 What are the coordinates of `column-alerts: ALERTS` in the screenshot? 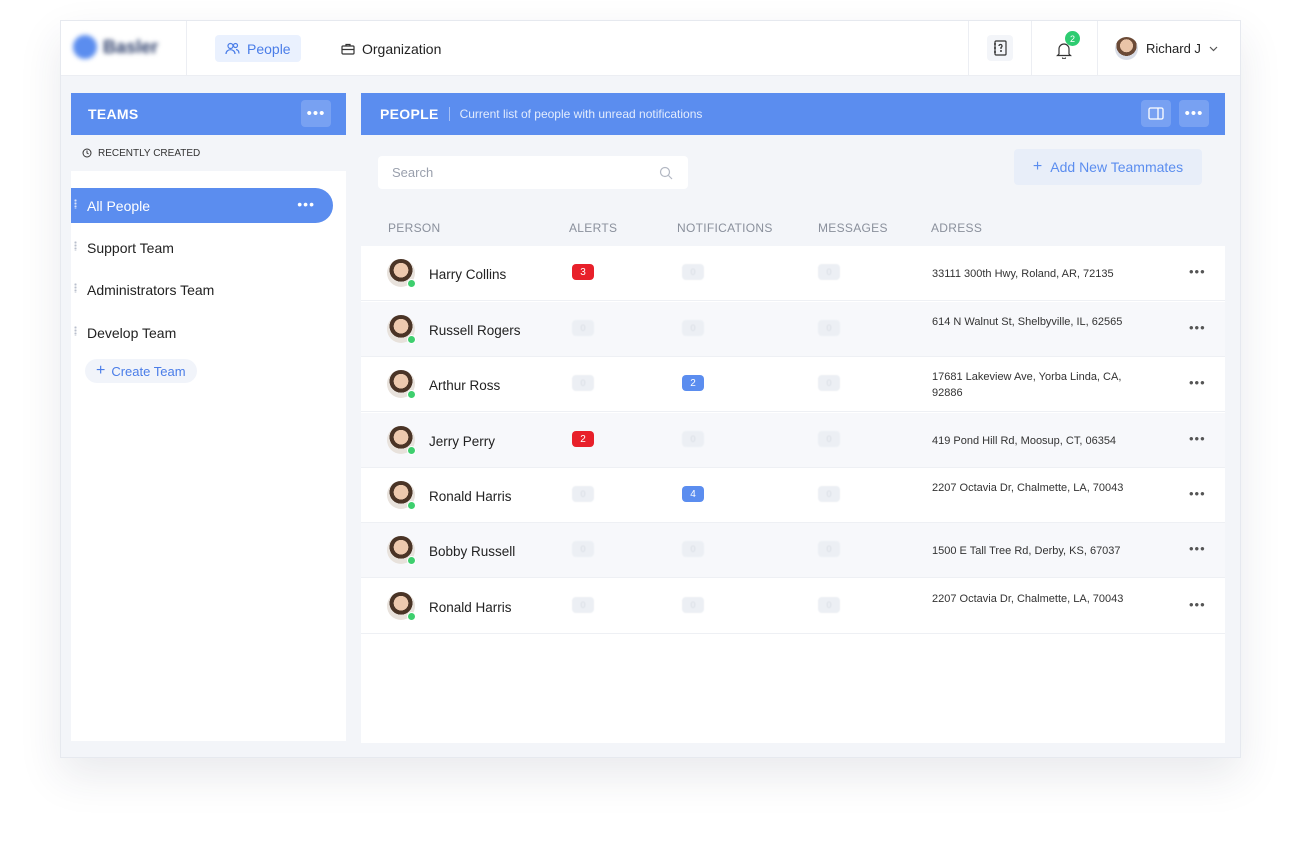 It's located at (593, 228).